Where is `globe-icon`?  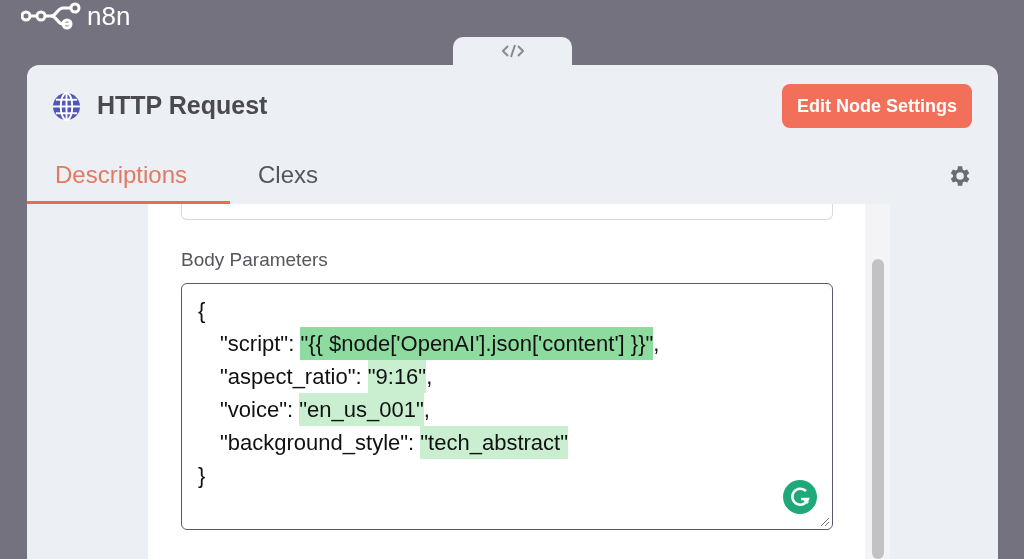 globe-icon is located at coordinates (66, 106).